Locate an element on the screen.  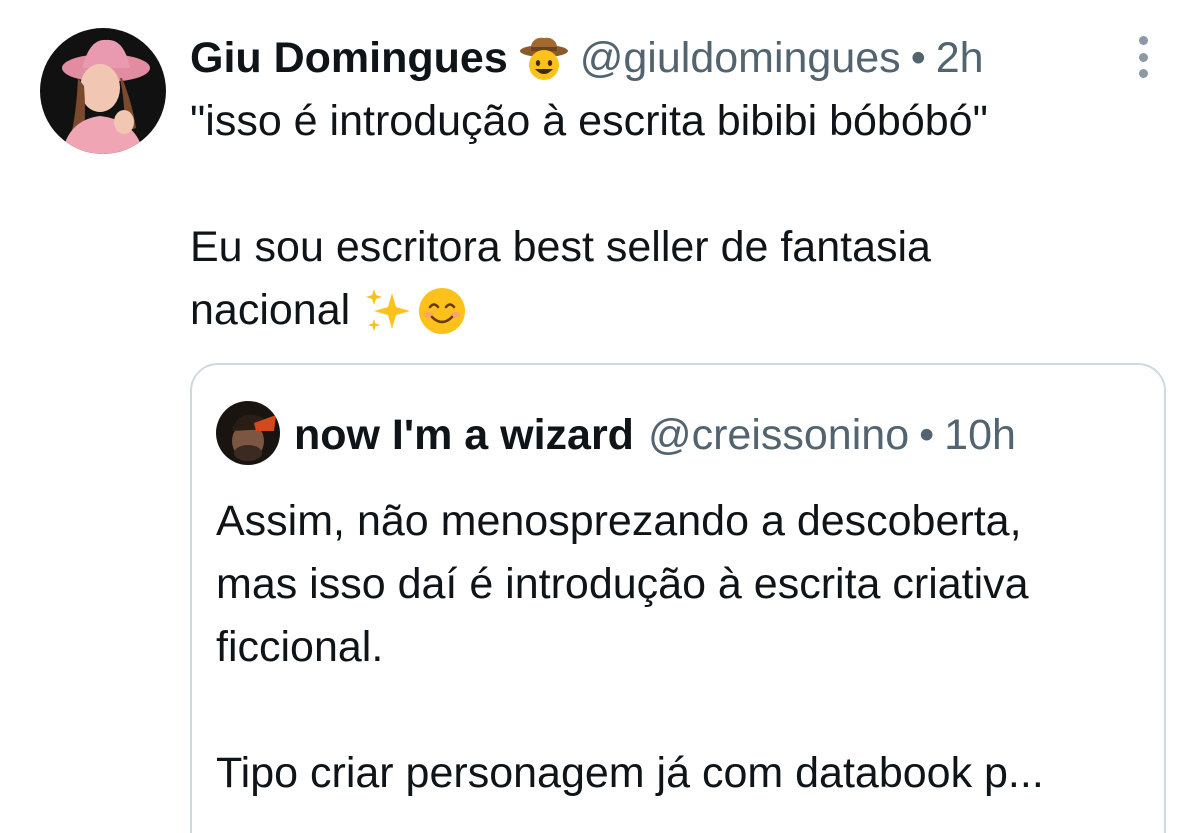
tweet-text-line: nacional is located at coordinates (270, 310).